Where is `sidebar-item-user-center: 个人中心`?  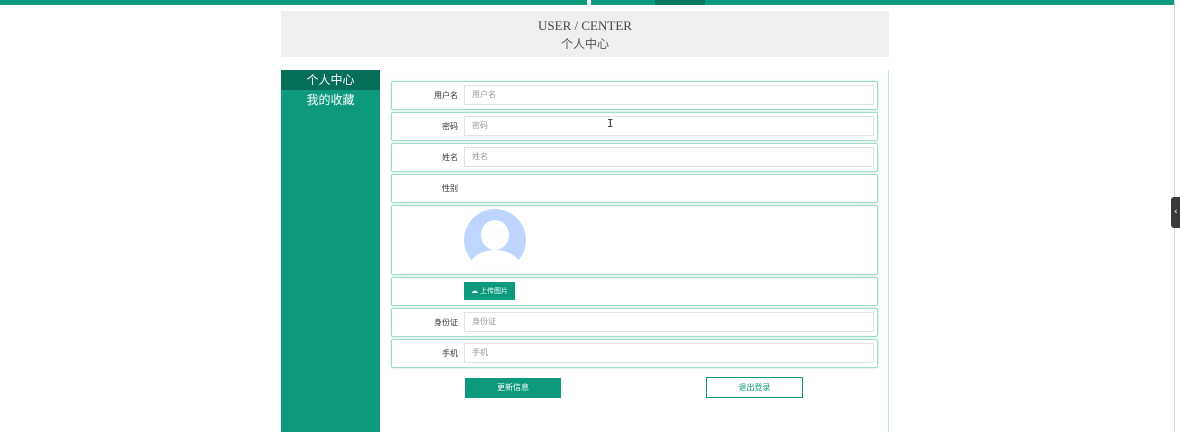 sidebar-item-user-center: 个人中心 is located at coordinates (330, 80).